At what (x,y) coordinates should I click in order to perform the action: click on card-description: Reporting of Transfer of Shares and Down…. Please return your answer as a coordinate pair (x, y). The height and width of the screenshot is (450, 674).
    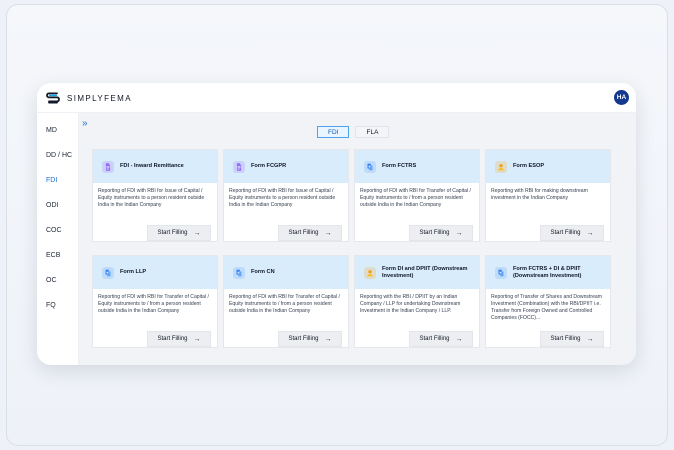
    Looking at the image, I should click on (546, 307).